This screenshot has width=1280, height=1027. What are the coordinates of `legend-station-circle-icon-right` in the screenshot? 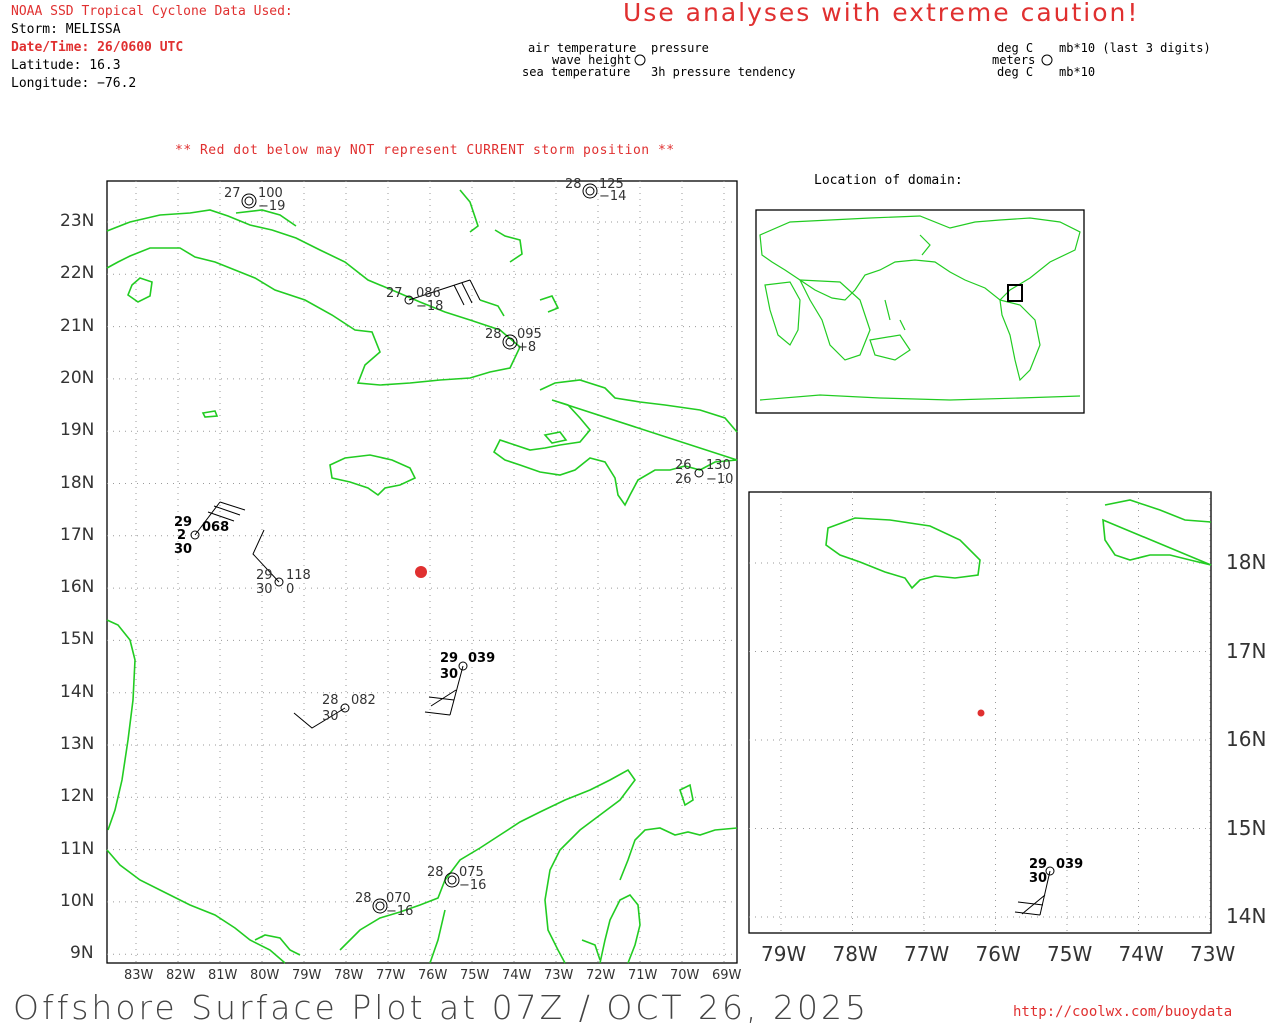 It's located at (1047, 60).